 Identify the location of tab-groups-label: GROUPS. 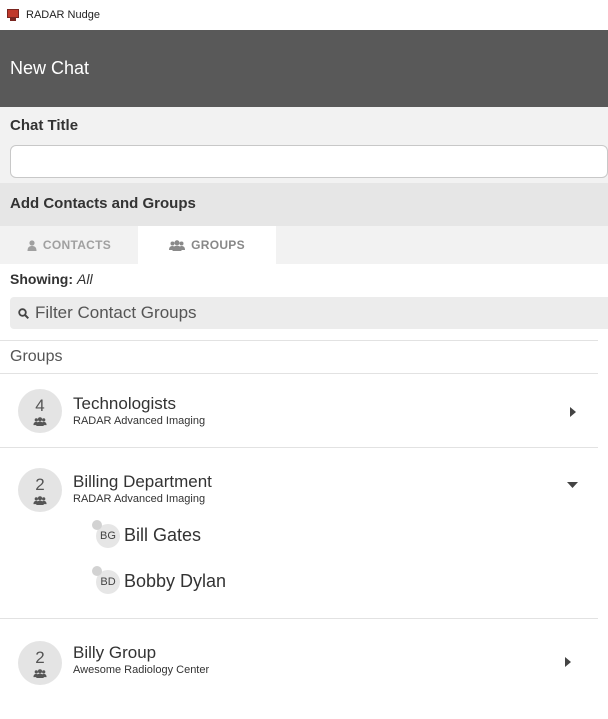
(218, 245).